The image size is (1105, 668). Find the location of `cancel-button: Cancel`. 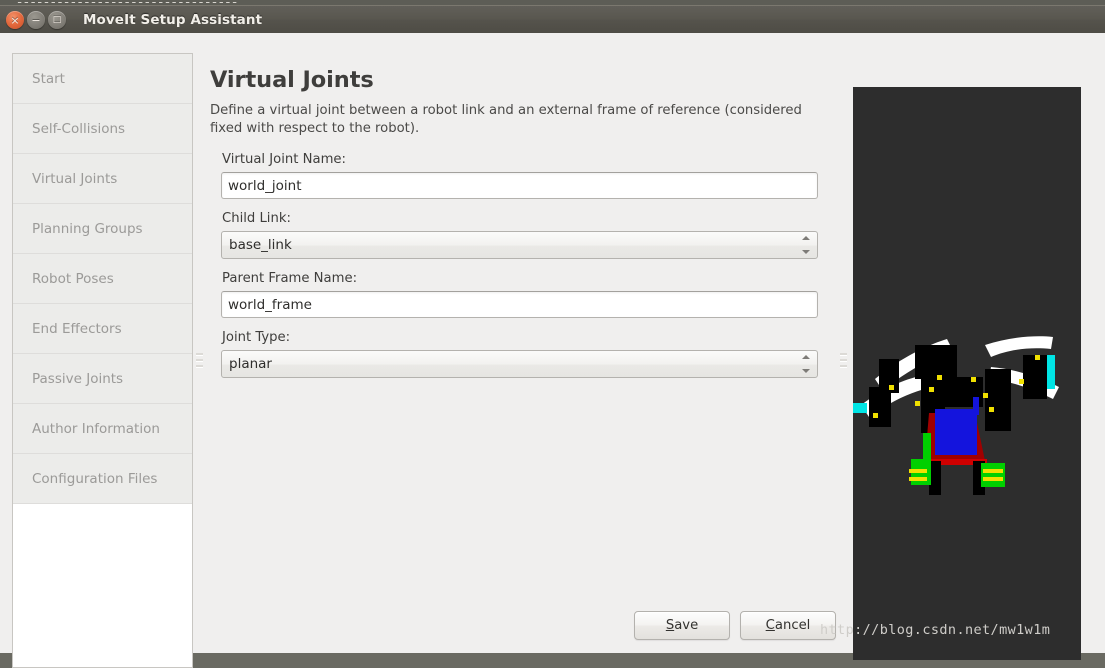

cancel-button: Cancel is located at coordinates (788, 625).